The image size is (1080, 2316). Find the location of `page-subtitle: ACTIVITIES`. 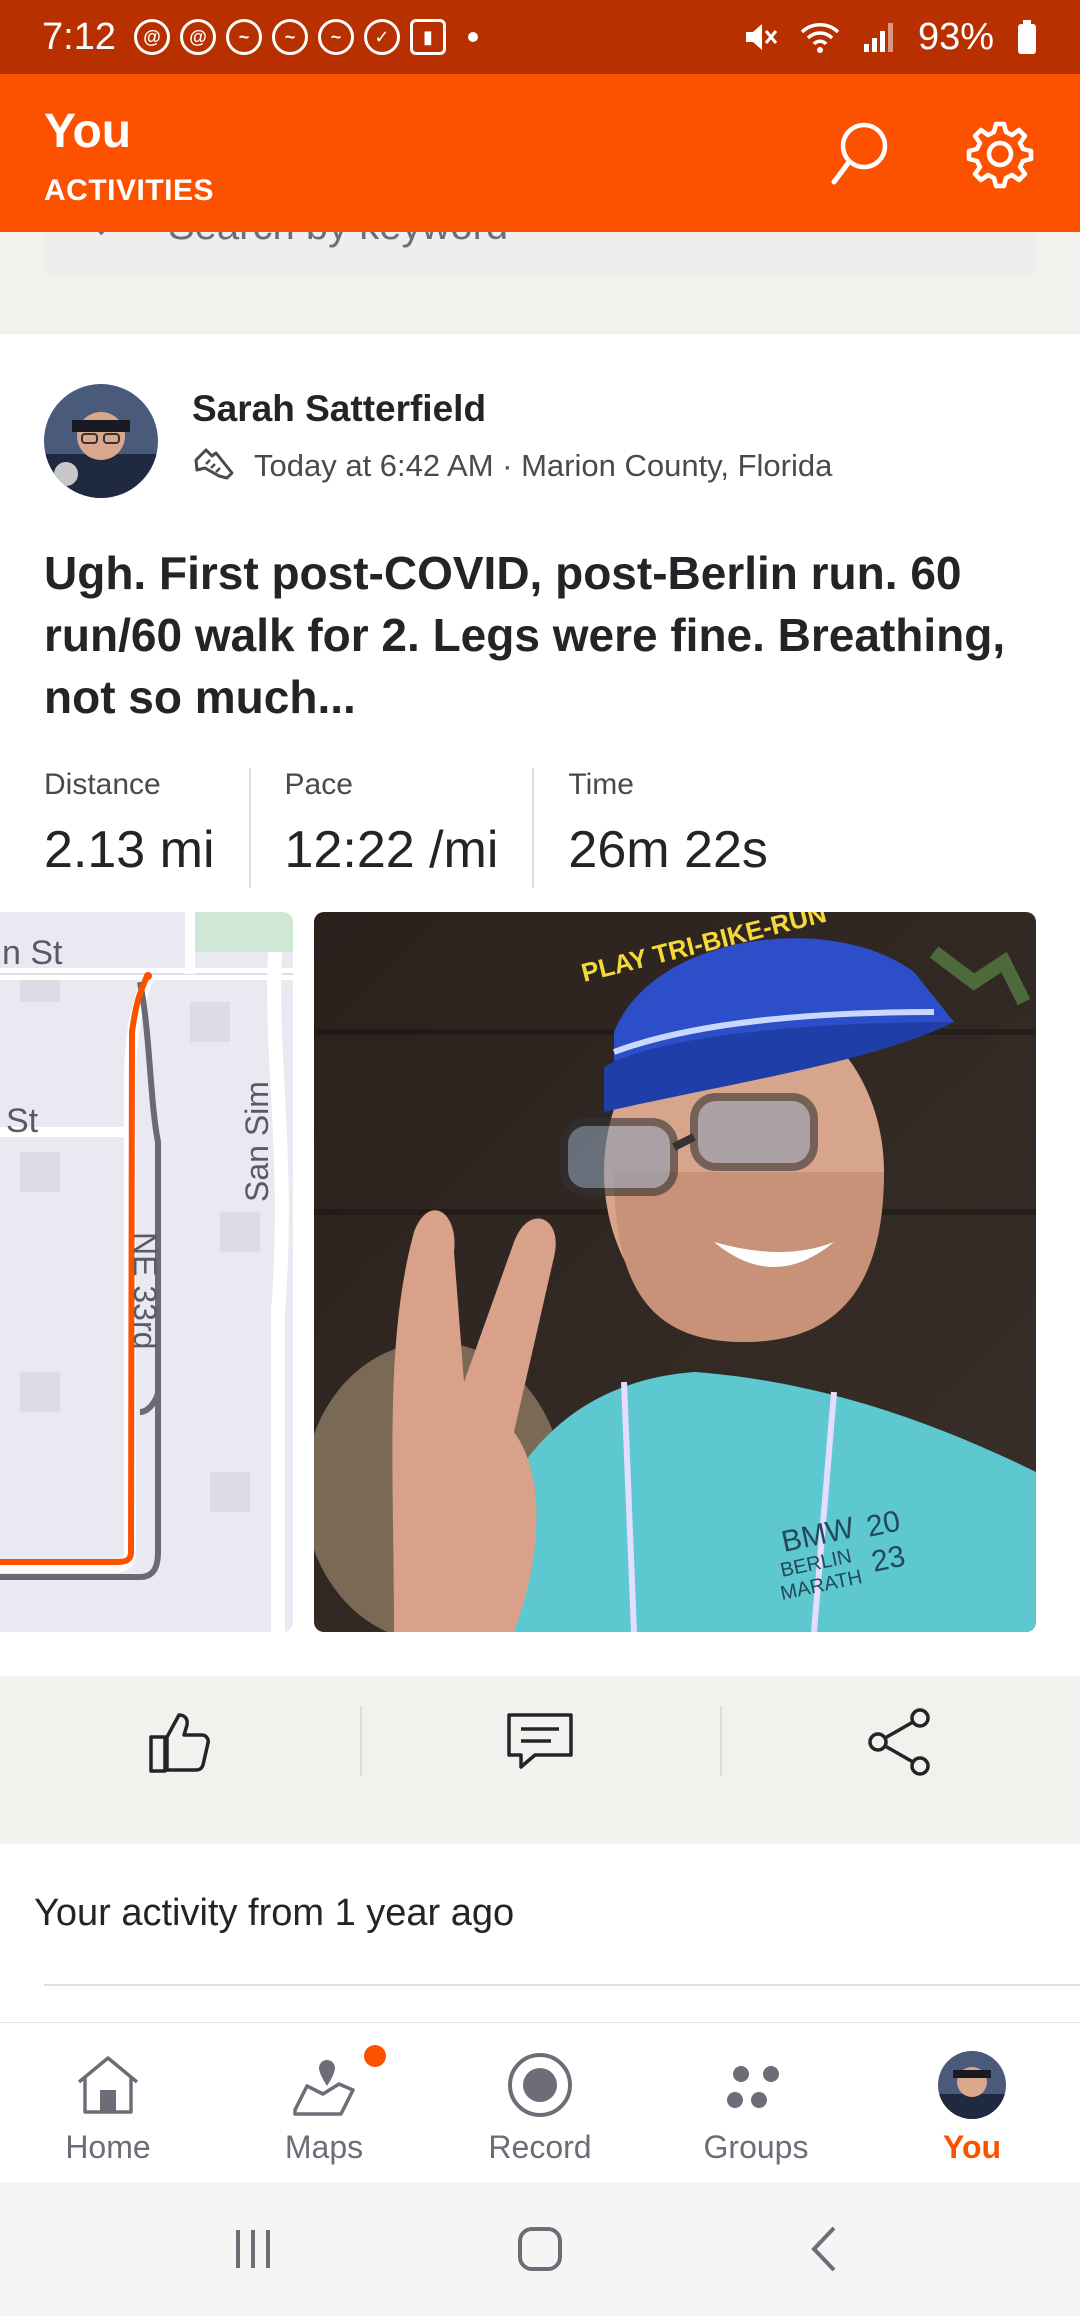

page-subtitle: ACTIVITIES is located at coordinates (129, 190).